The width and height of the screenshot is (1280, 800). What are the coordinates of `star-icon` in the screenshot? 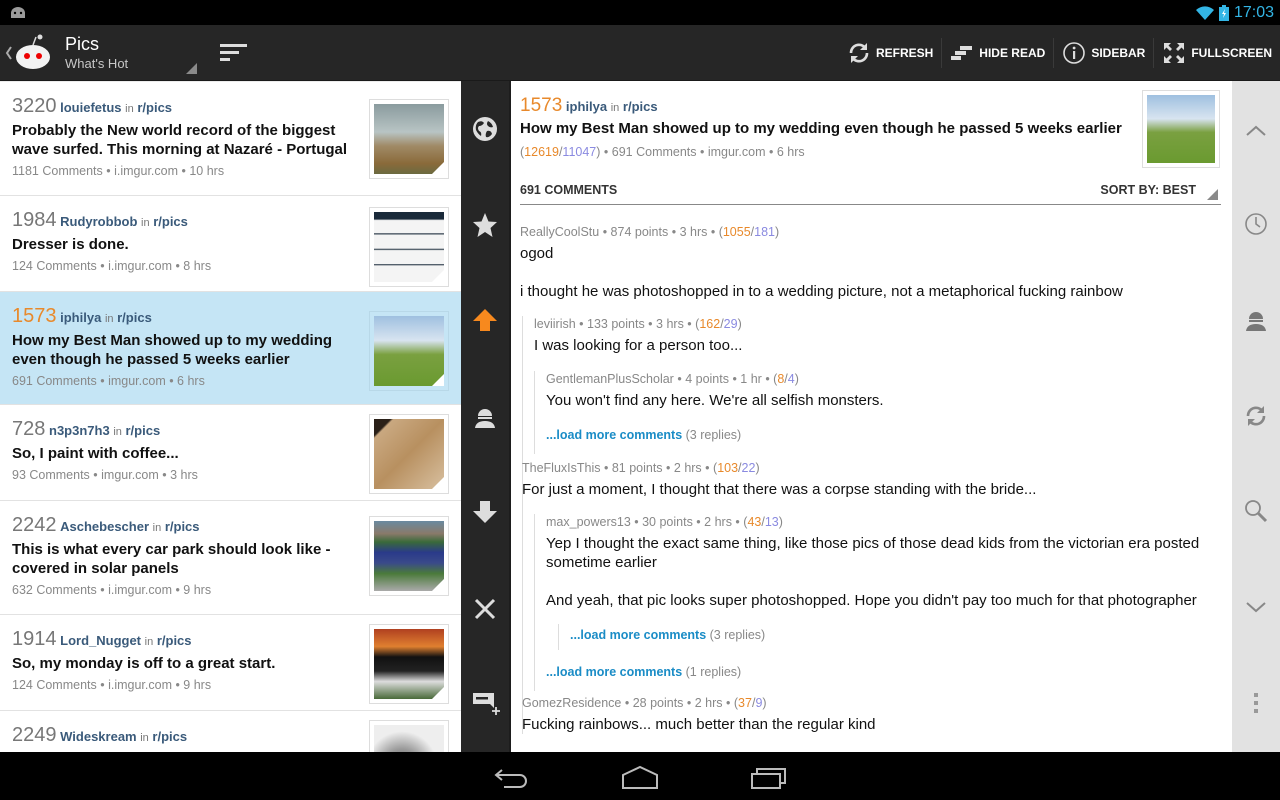 It's located at (485, 225).